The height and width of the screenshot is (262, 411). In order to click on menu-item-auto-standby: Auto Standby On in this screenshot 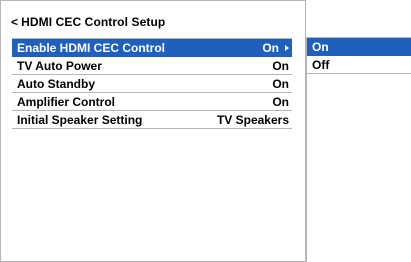, I will do `click(152, 84)`.